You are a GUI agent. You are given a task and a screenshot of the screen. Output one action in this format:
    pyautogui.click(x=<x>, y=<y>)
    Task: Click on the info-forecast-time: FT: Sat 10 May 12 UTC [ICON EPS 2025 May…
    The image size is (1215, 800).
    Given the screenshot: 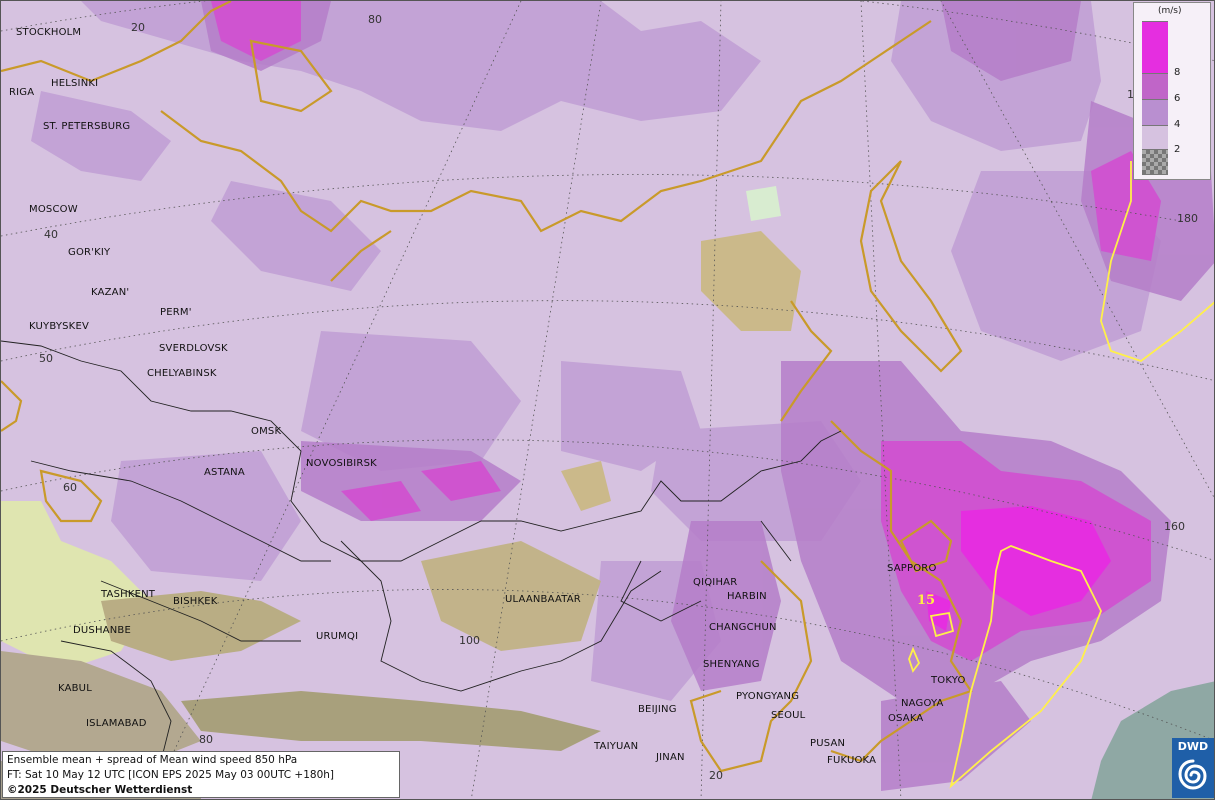 What is the action you would take?
    pyautogui.click(x=170, y=775)
    